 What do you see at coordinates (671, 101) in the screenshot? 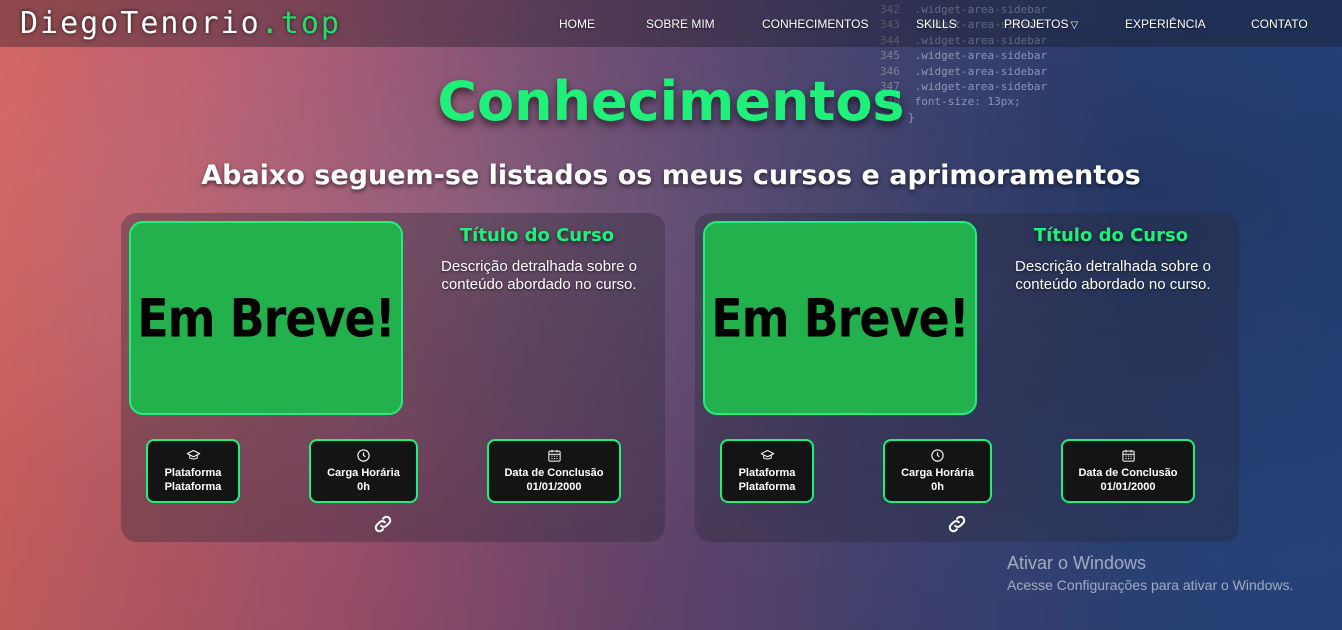
I see `page-title: Conhecimentos` at bounding box center [671, 101].